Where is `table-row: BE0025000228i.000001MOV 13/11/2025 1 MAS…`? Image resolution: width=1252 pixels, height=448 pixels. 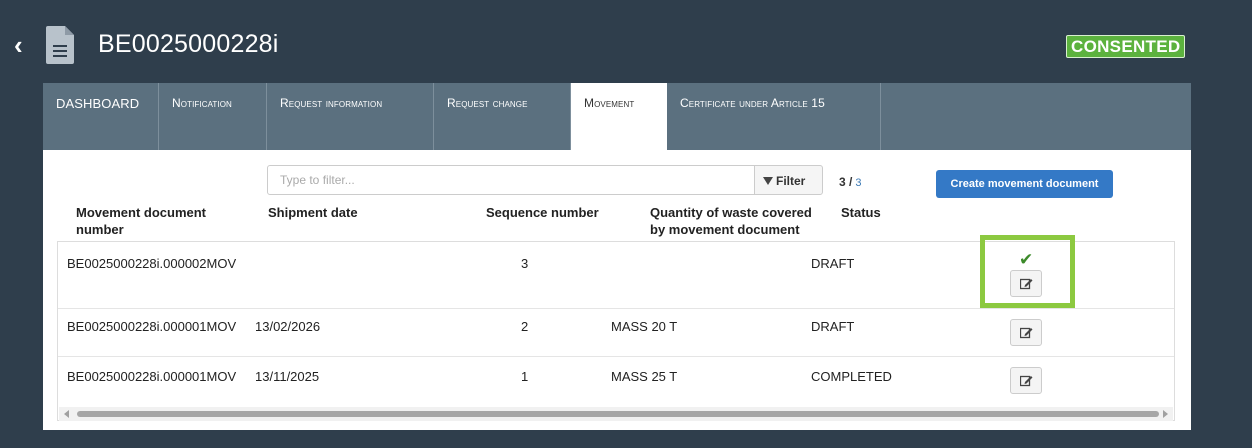
table-row: BE0025000228i.000001MOV 13/11/2025 1 MAS… is located at coordinates (616, 381).